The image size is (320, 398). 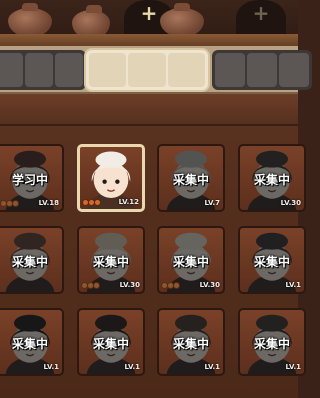 I want to click on page-strip, so click(x=156, y=70).